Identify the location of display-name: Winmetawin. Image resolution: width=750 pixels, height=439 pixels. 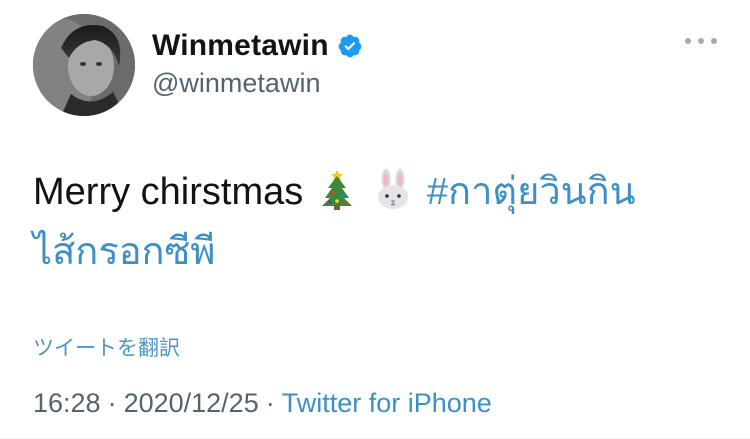
(240, 46).